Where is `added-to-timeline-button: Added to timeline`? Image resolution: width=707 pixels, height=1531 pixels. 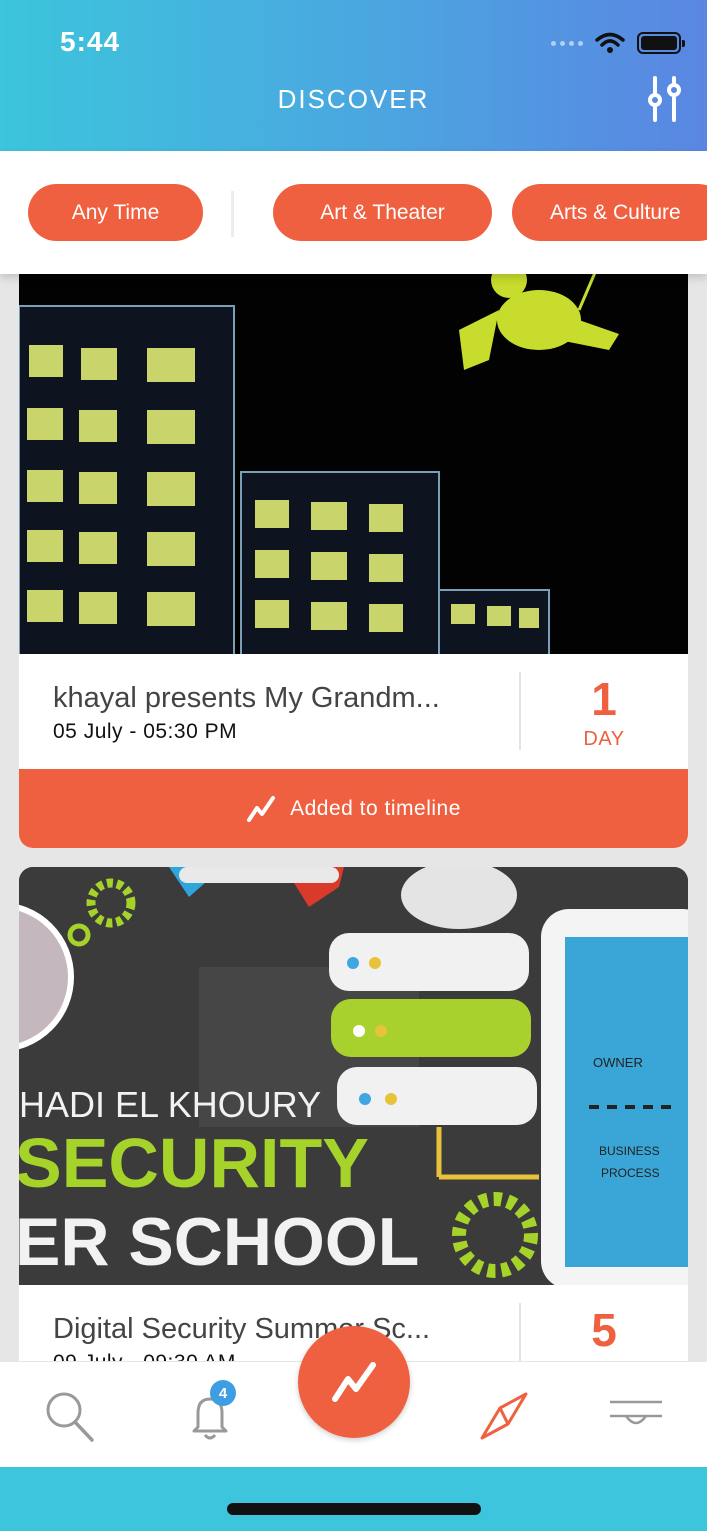
added-to-timeline-button: Added to timeline is located at coordinates (353, 808).